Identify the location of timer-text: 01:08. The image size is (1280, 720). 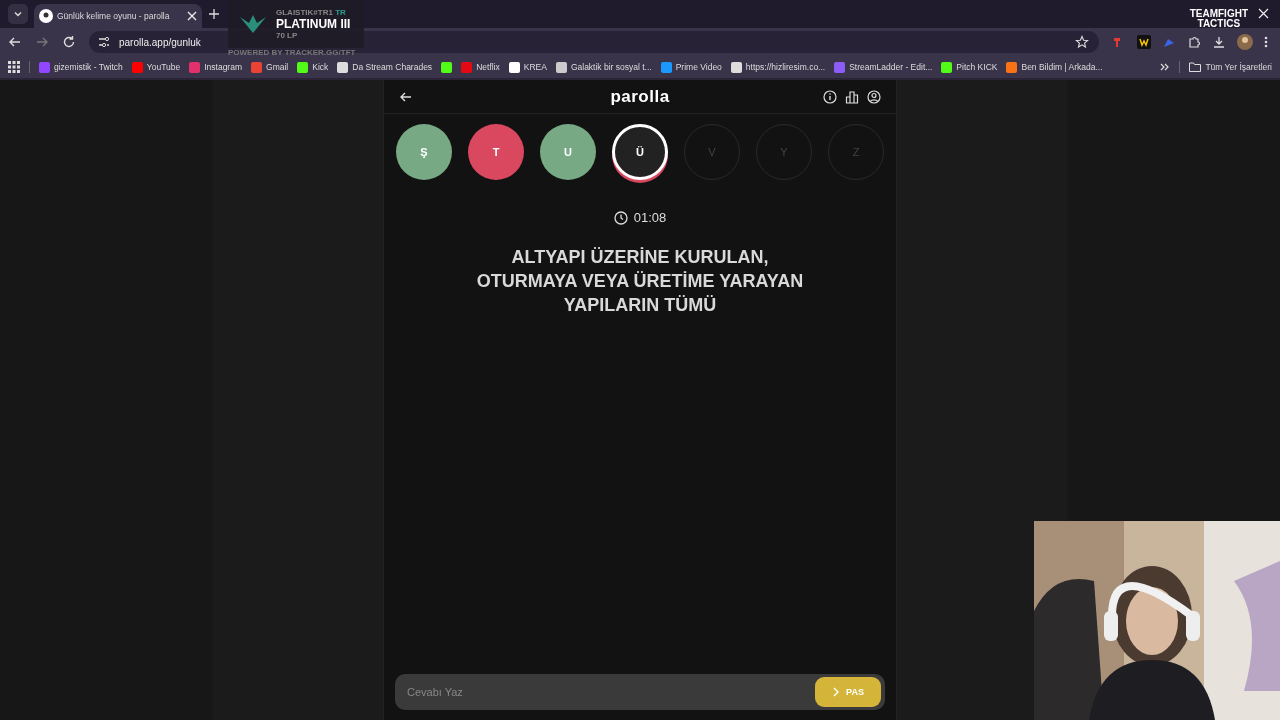
(650, 217).